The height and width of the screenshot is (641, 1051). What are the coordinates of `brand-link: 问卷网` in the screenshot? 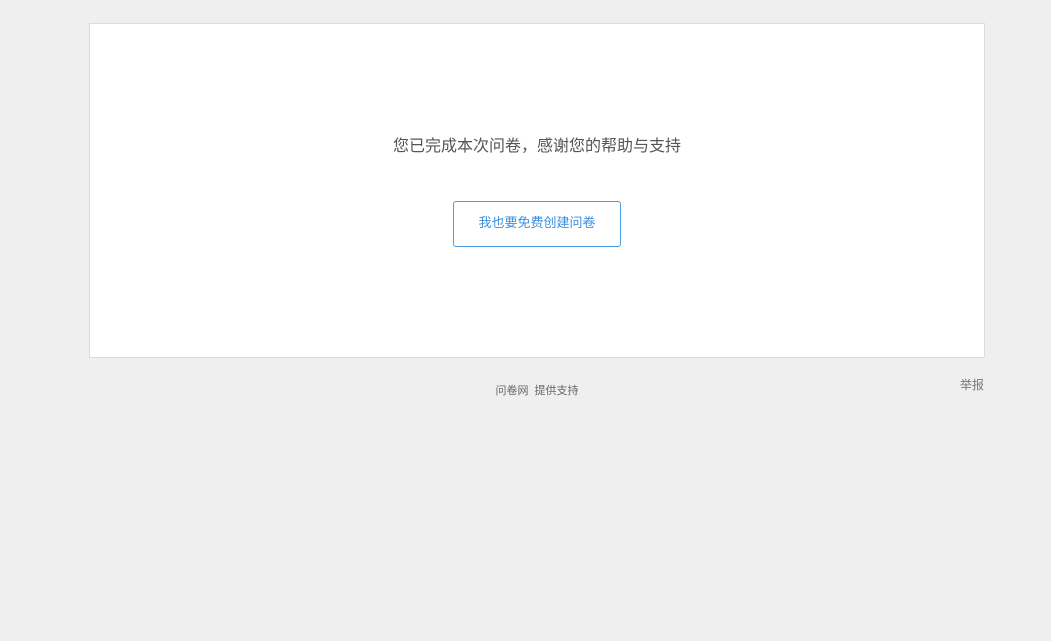 It's located at (512, 390).